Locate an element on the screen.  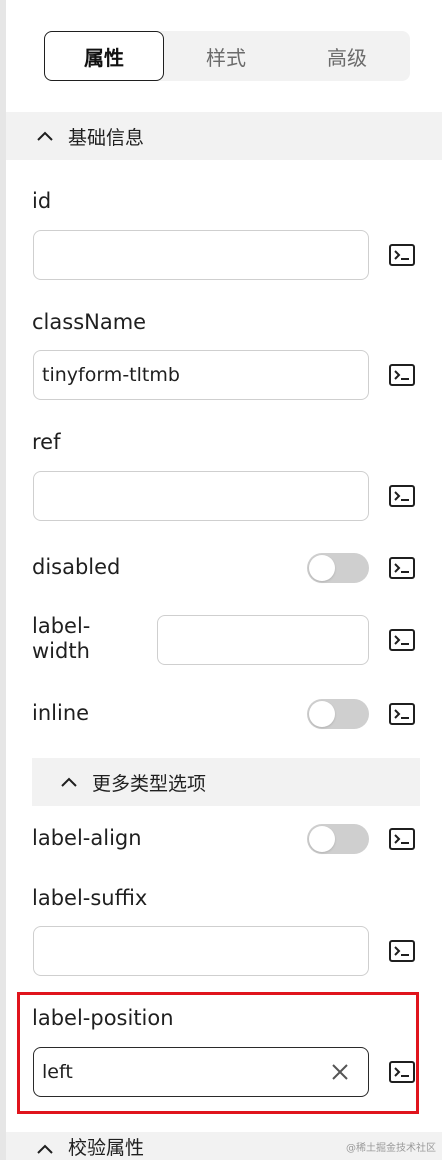
property-label-id: id is located at coordinates (42, 201).